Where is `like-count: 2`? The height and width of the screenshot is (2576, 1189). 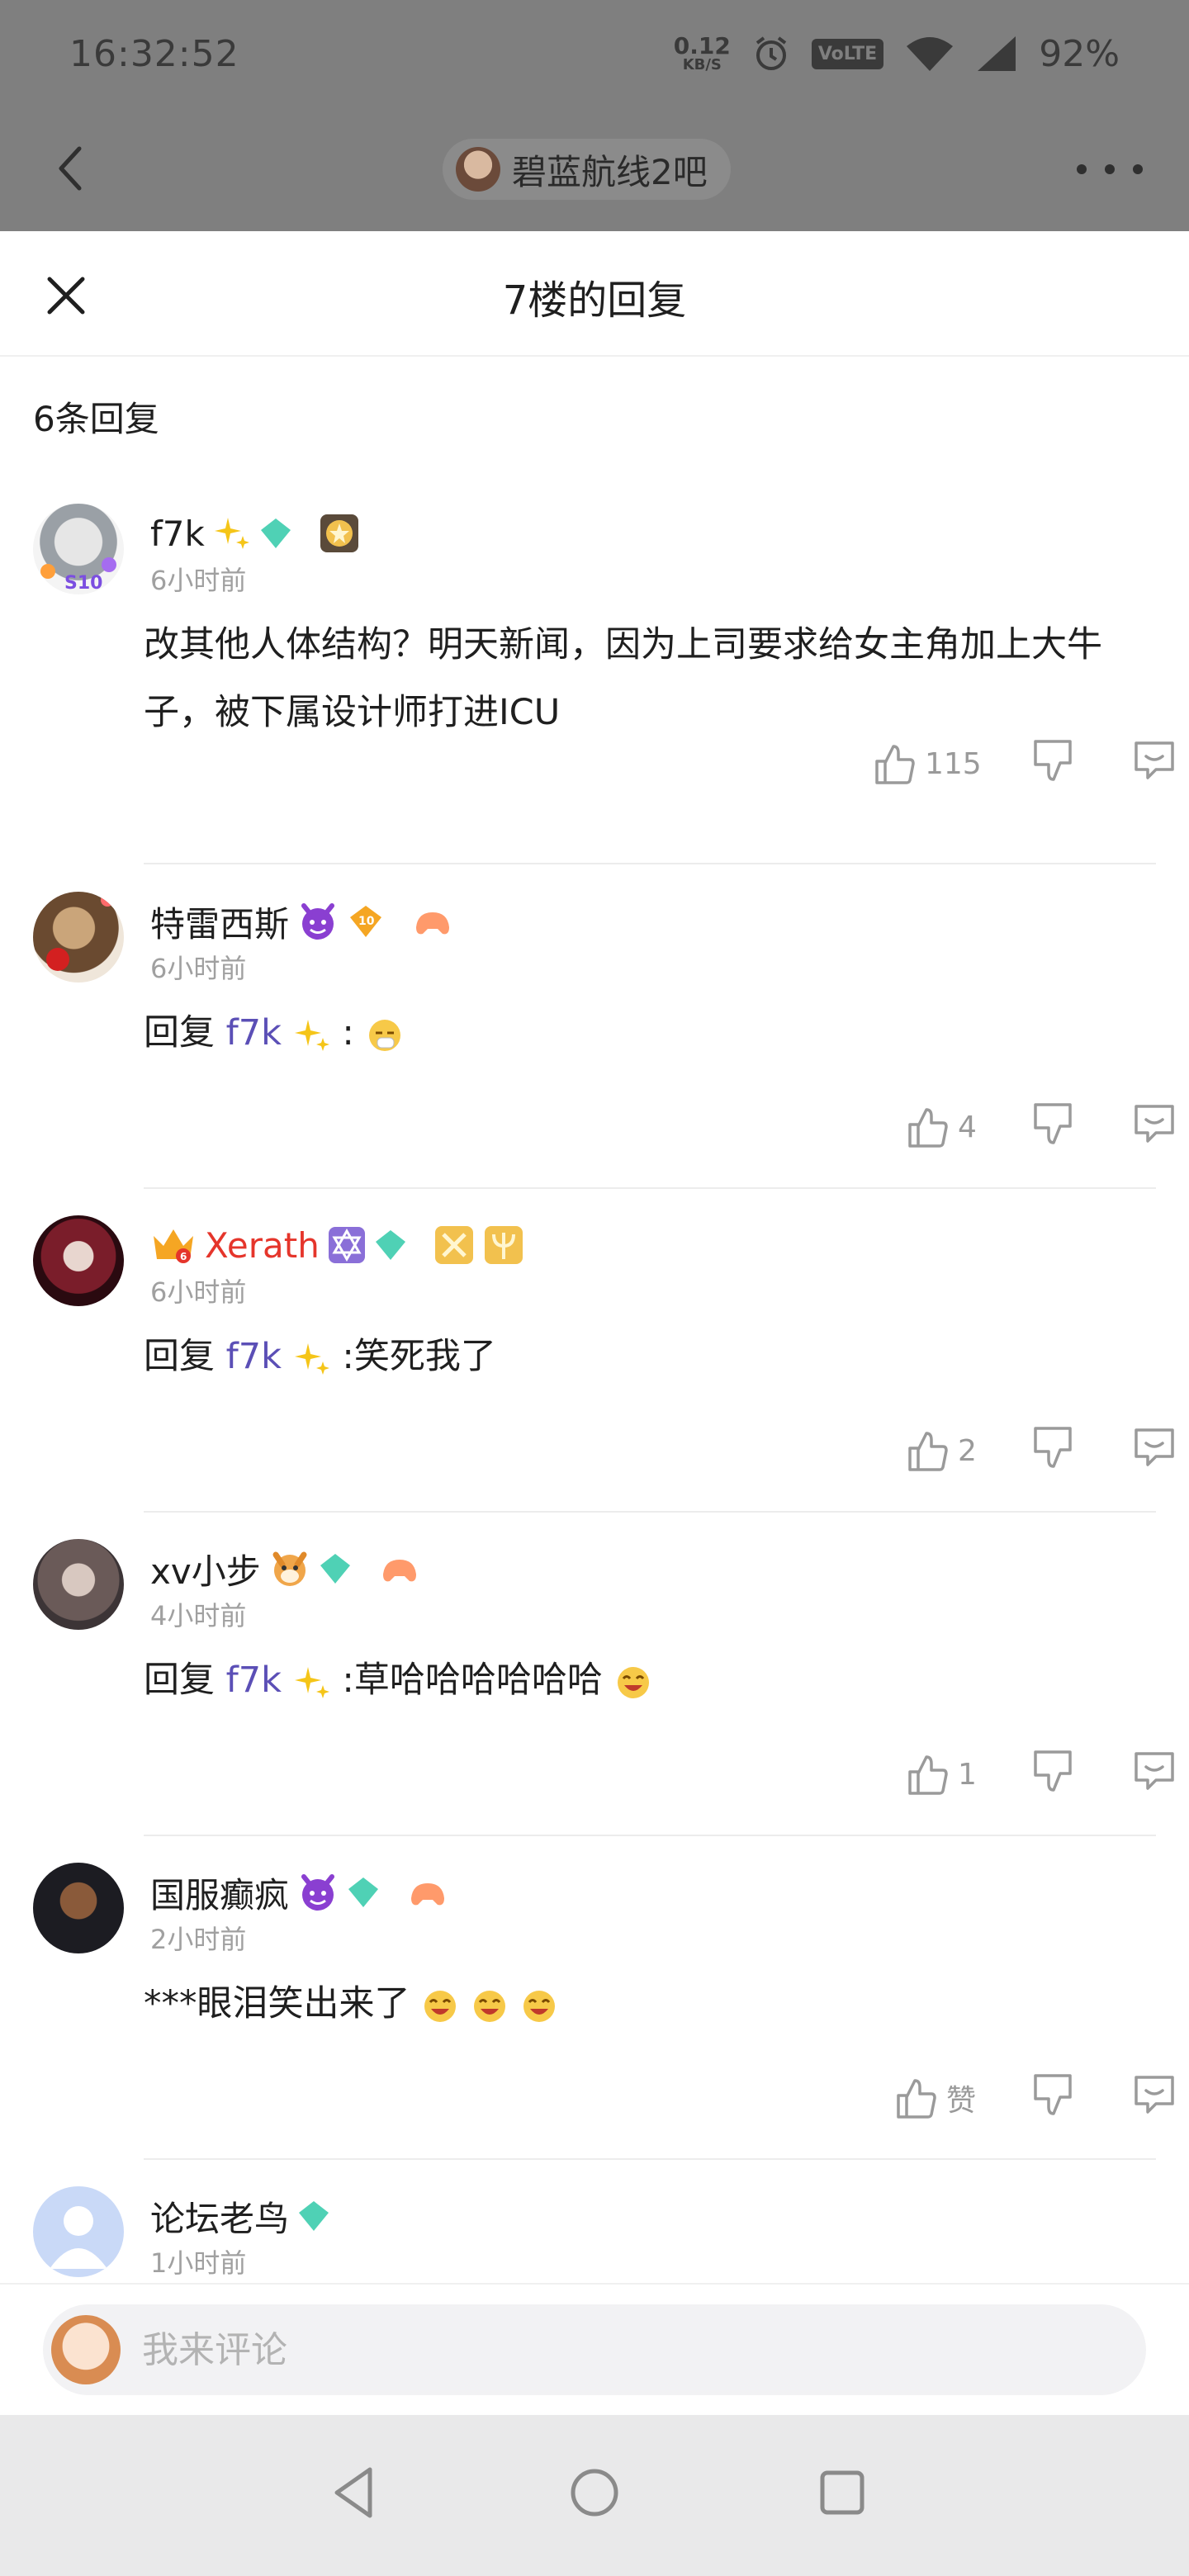 like-count: 2 is located at coordinates (967, 1450).